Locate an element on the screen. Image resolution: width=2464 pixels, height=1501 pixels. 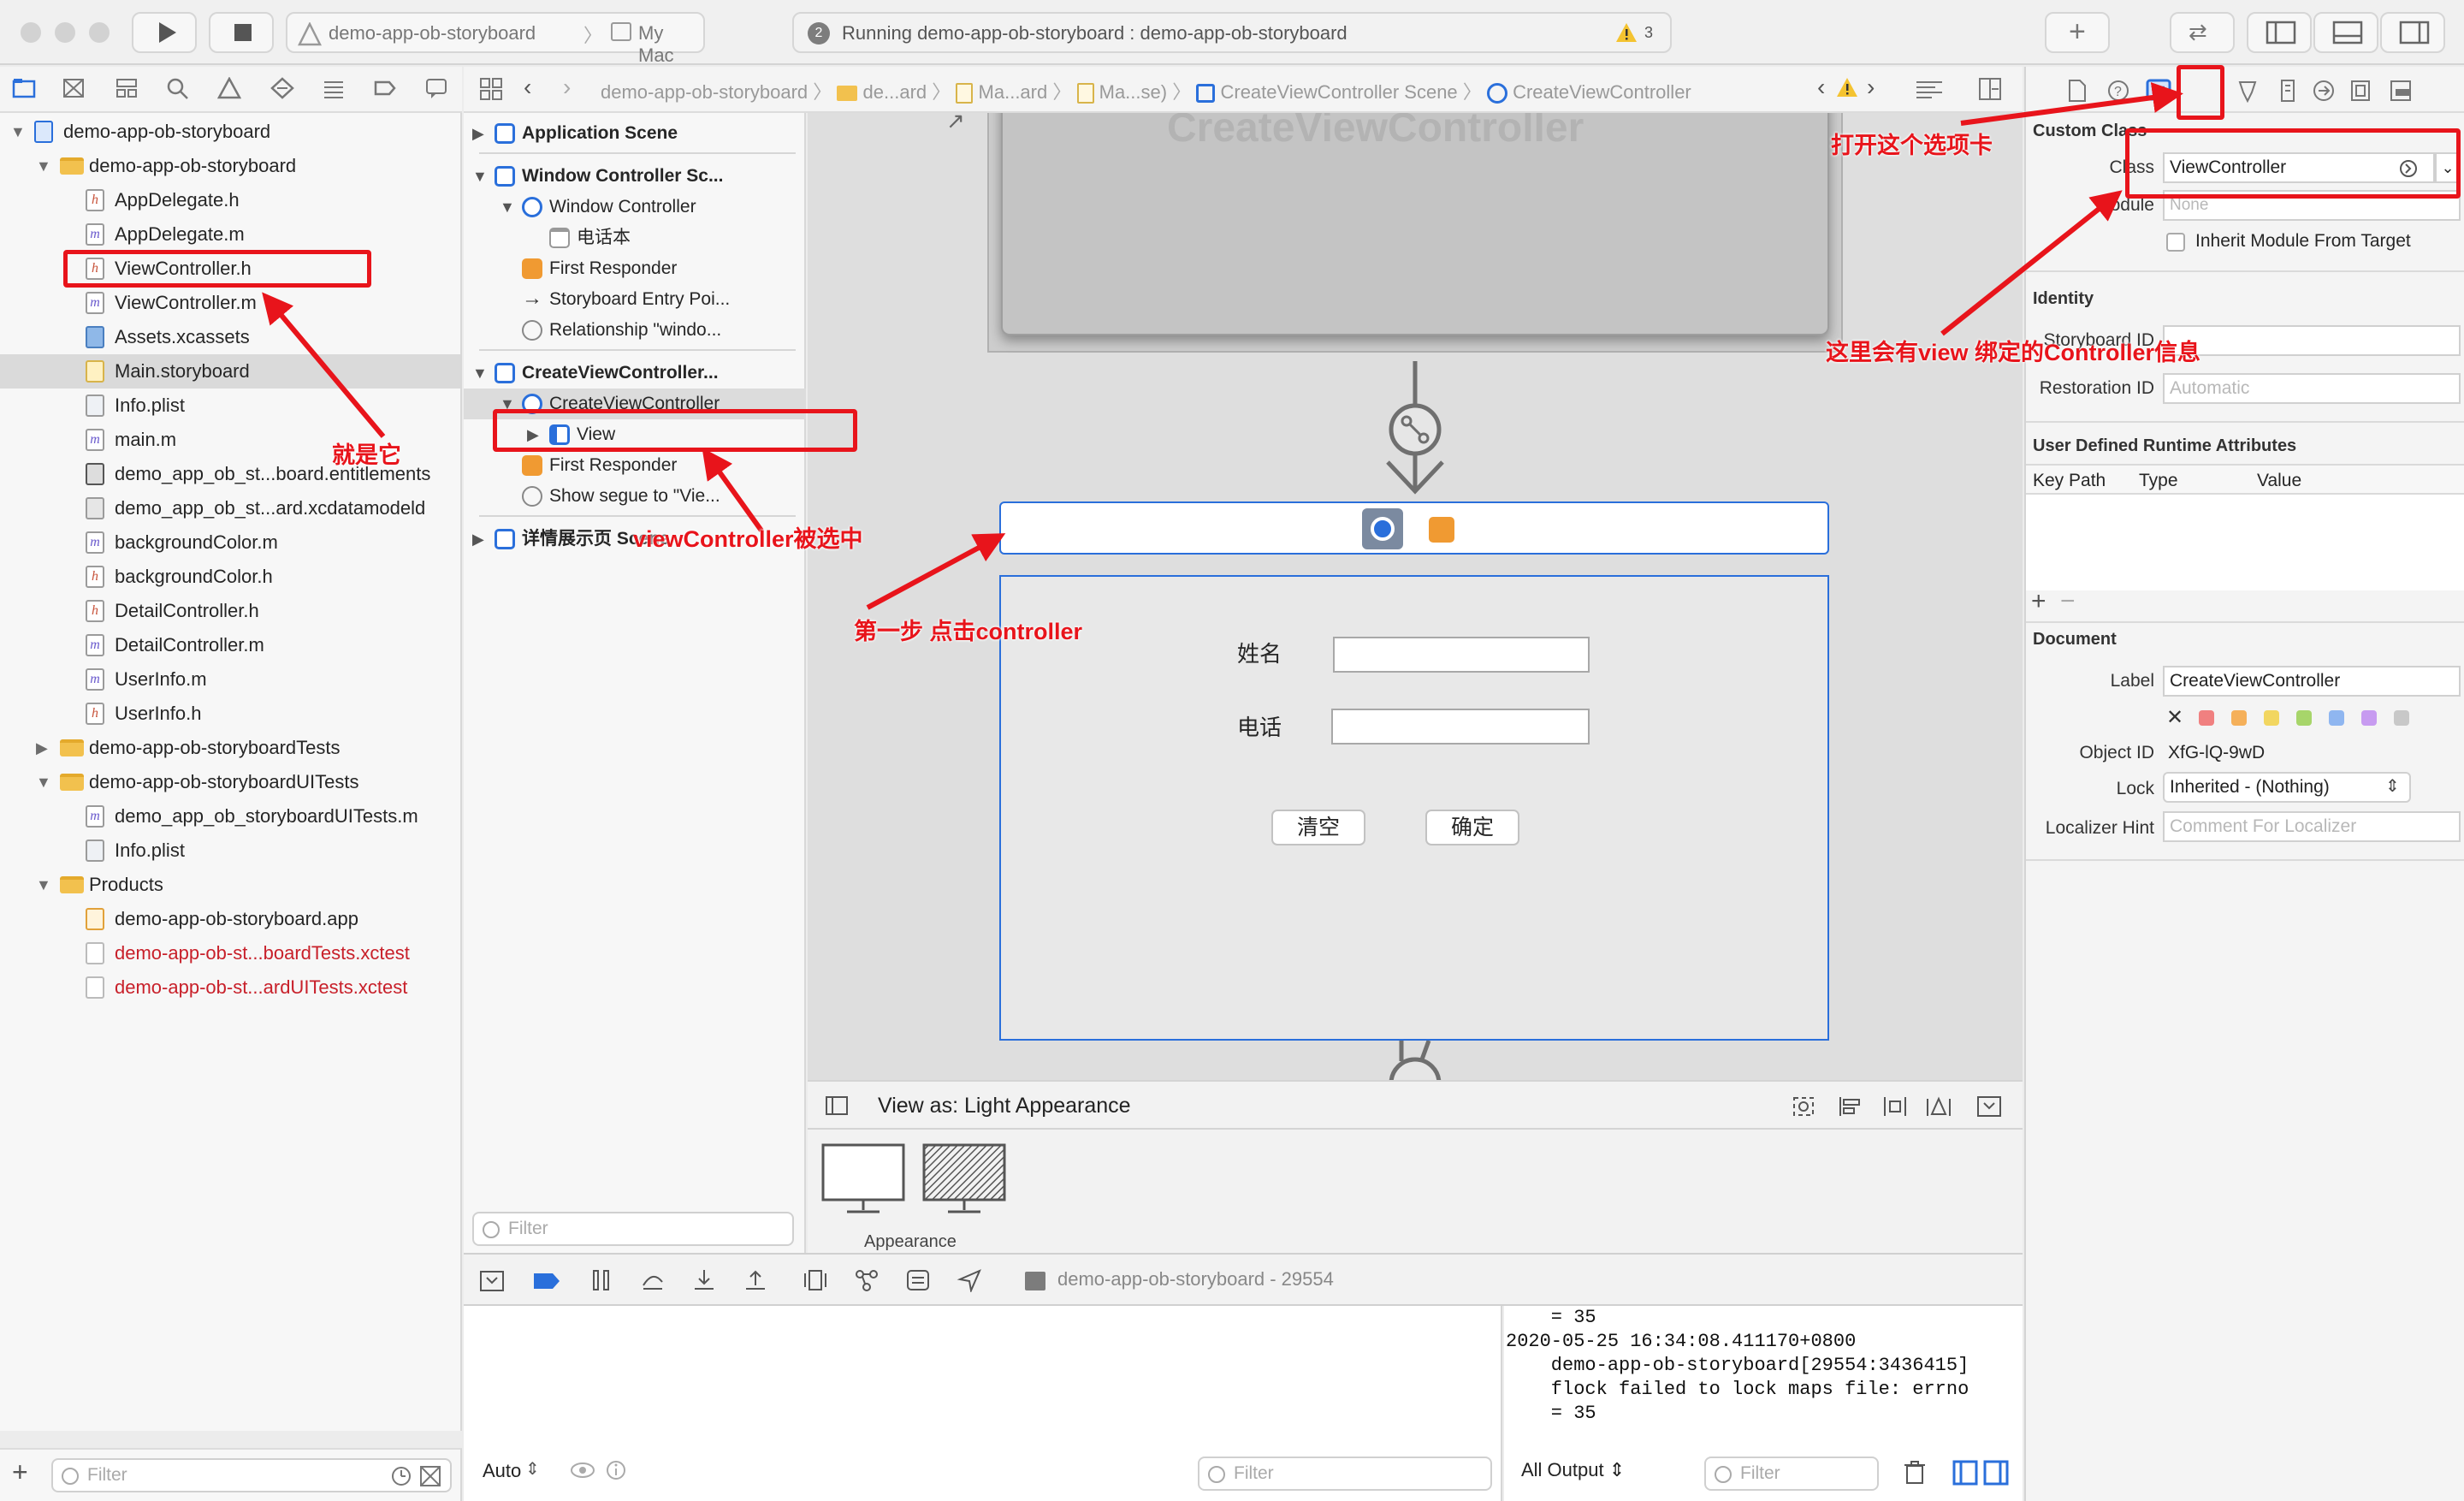
close-window-button is located at coordinates (31, 32).